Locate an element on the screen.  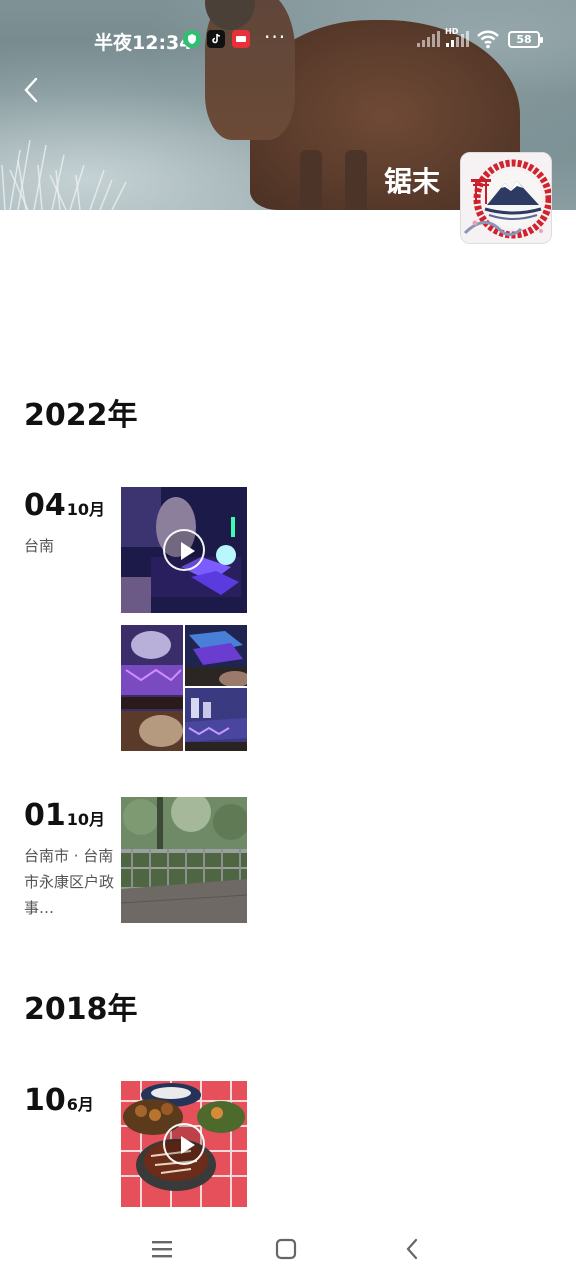
avatar is located at coordinates (506, 198).